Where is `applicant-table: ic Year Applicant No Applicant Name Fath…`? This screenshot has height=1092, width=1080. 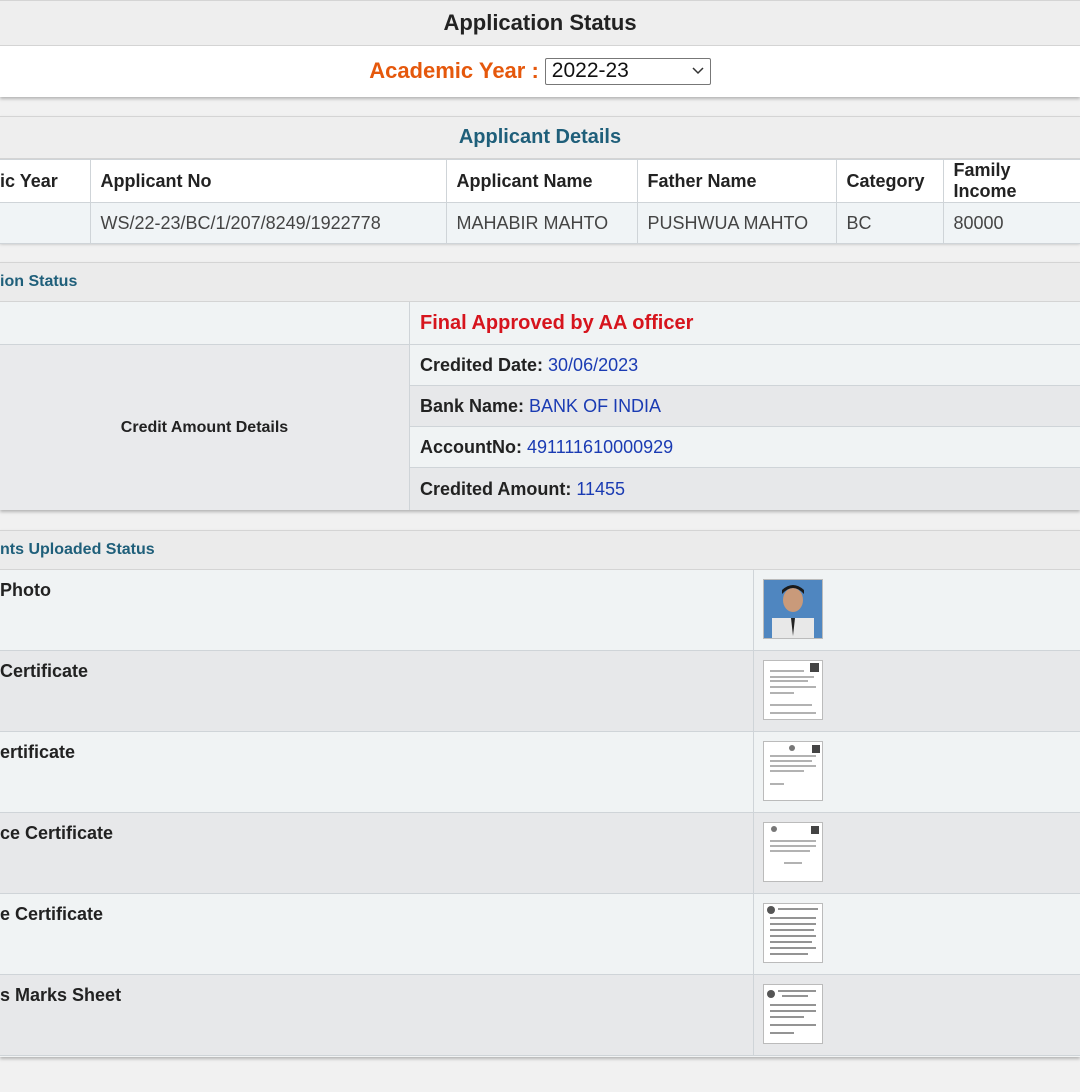
applicant-table: ic Year Applicant No Applicant Name Fath… is located at coordinates (540, 201).